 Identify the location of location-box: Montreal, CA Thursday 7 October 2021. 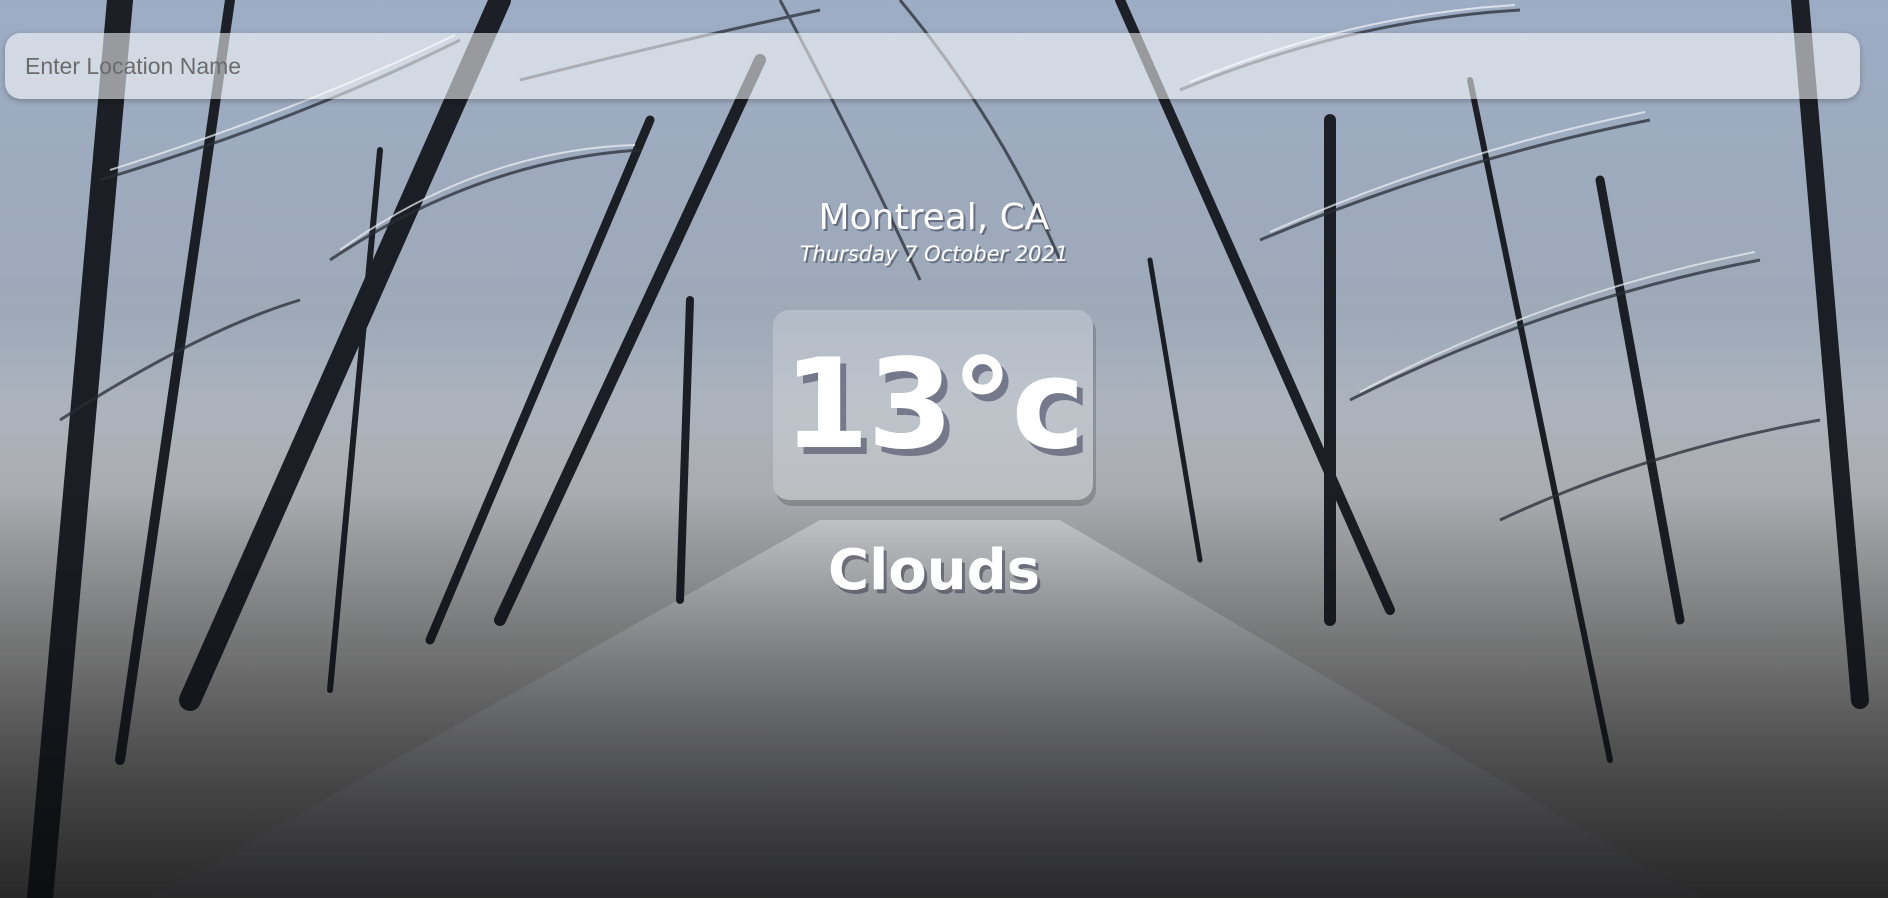
(934, 232).